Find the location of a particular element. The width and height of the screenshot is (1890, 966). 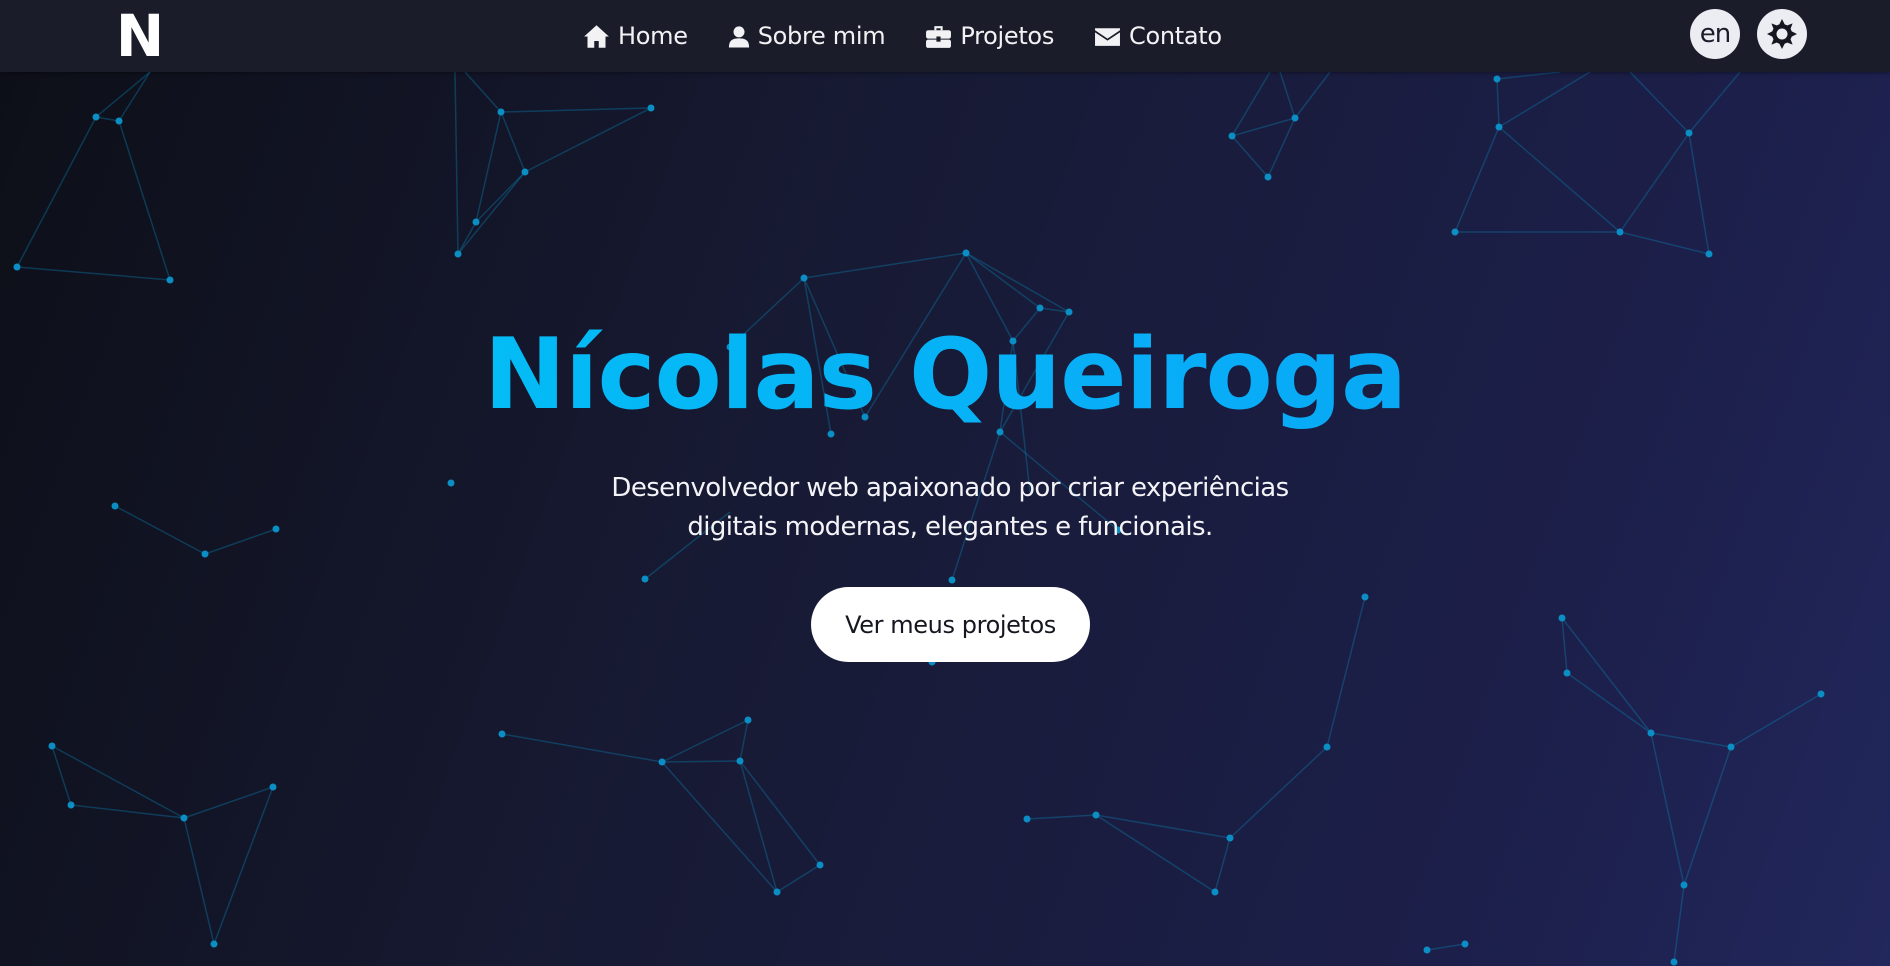

nav-contact-label: Contato is located at coordinates (1175, 36).